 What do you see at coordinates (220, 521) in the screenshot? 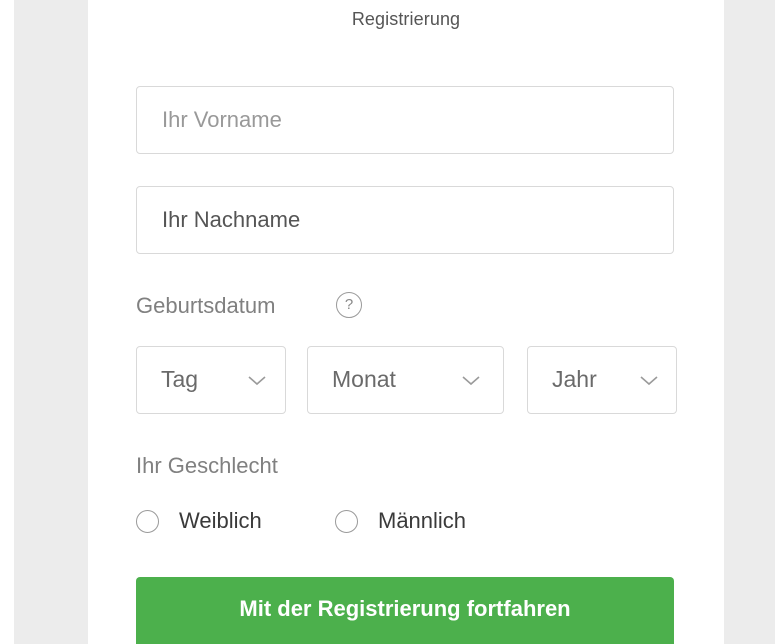
I see `radio-female-label: Weiblich` at bounding box center [220, 521].